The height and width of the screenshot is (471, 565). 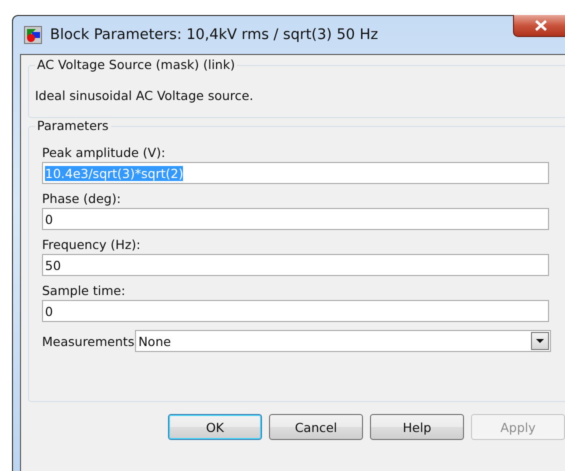 I want to click on caret-icon, so click(x=540, y=341).